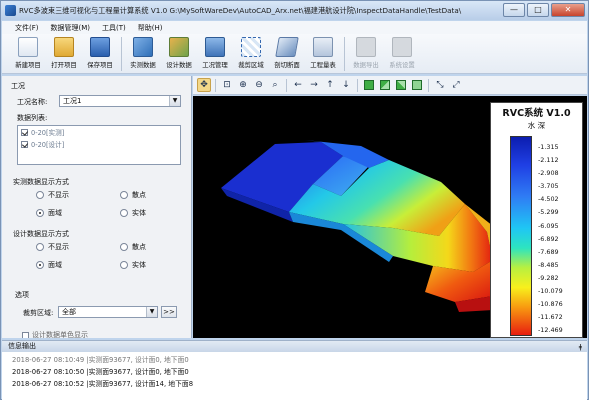  Describe the element at coordinates (28, 47) in the screenshot. I see `new-project-icon` at that location.